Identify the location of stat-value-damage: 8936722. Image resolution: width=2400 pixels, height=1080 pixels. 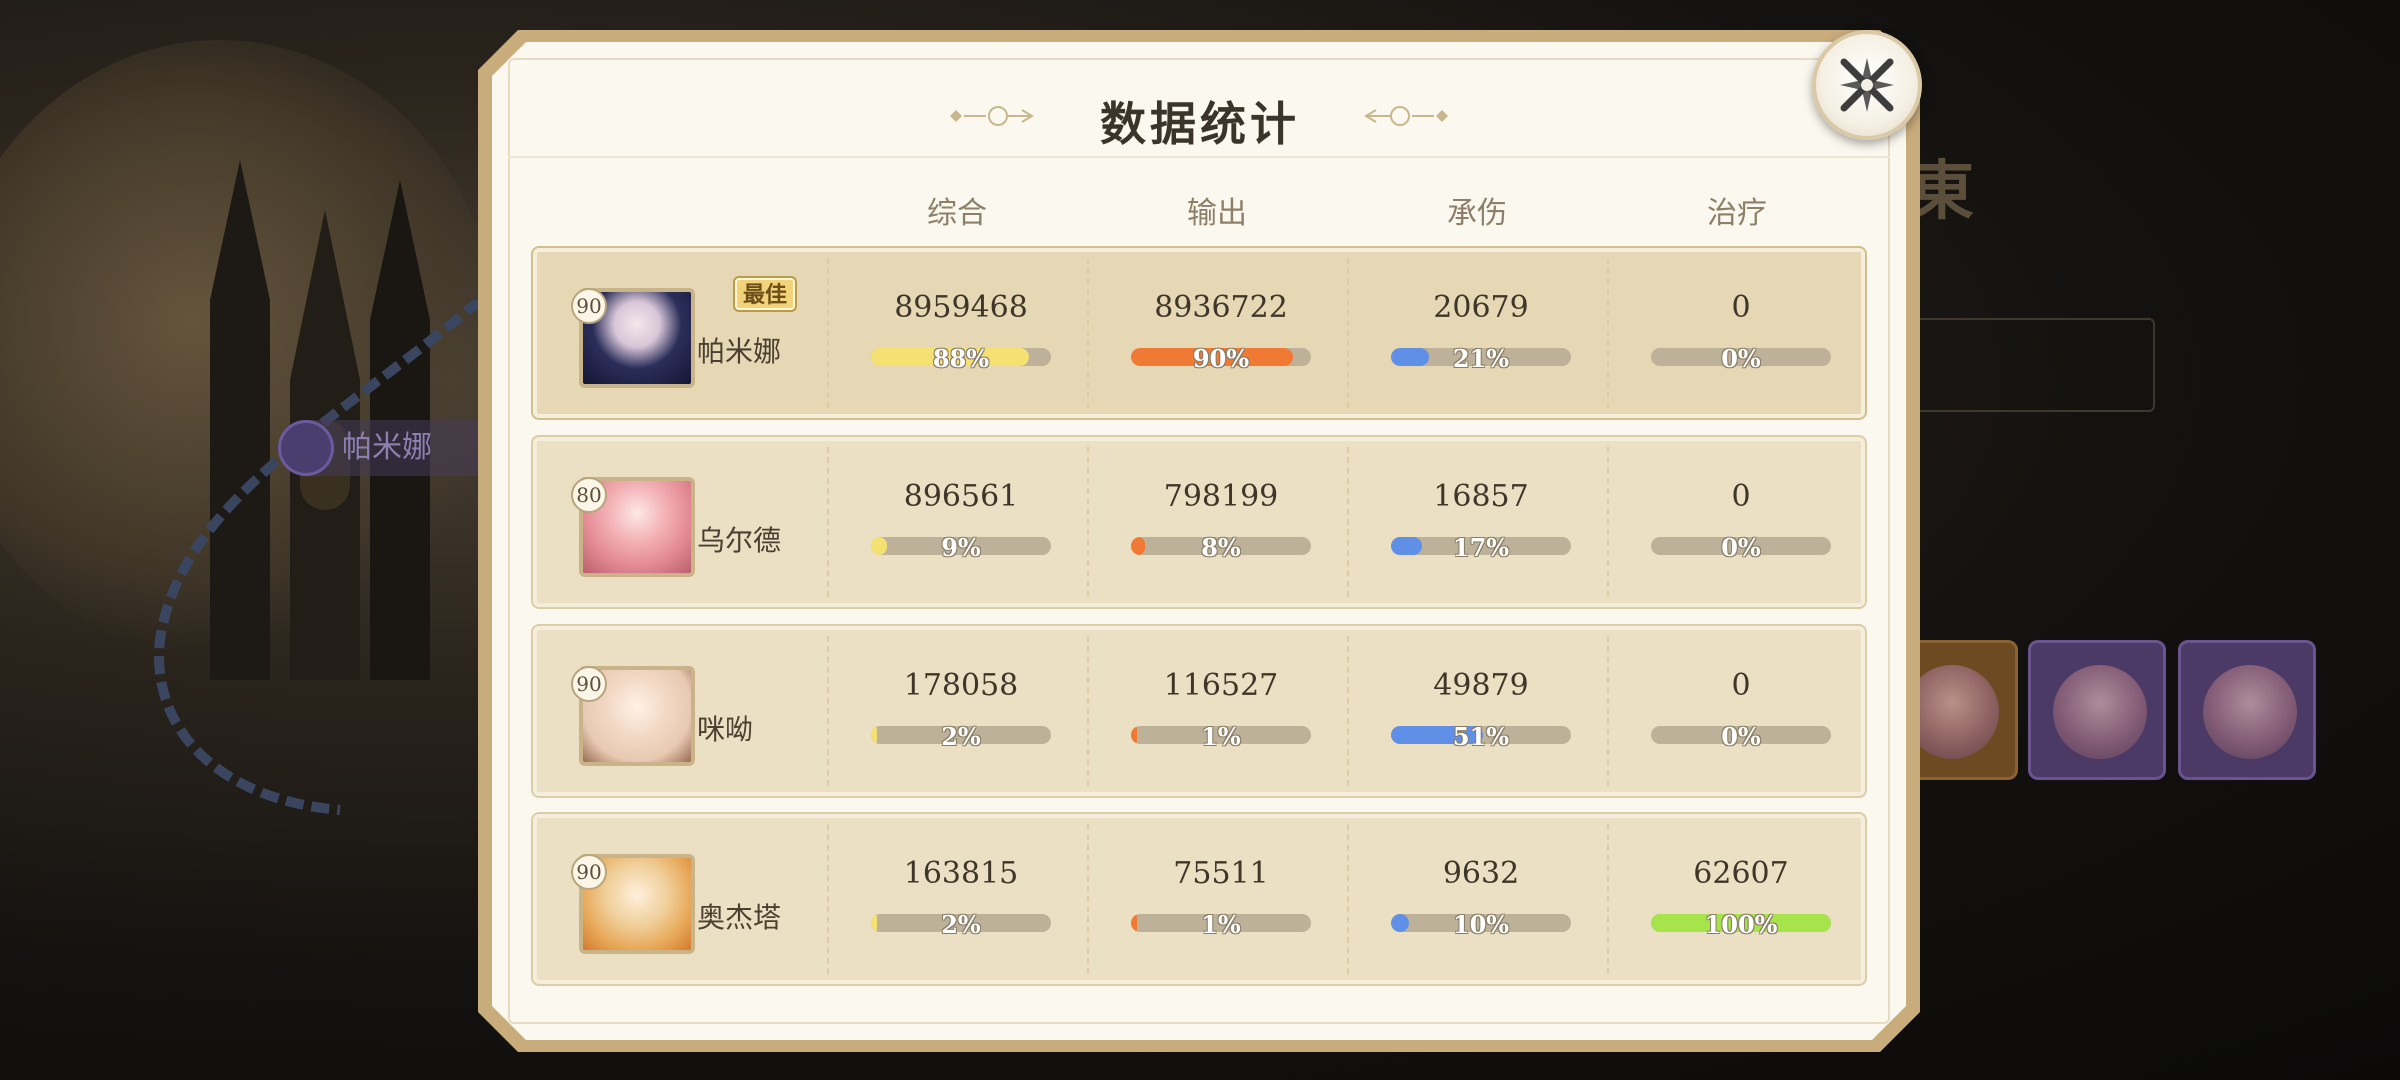
(1221, 307).